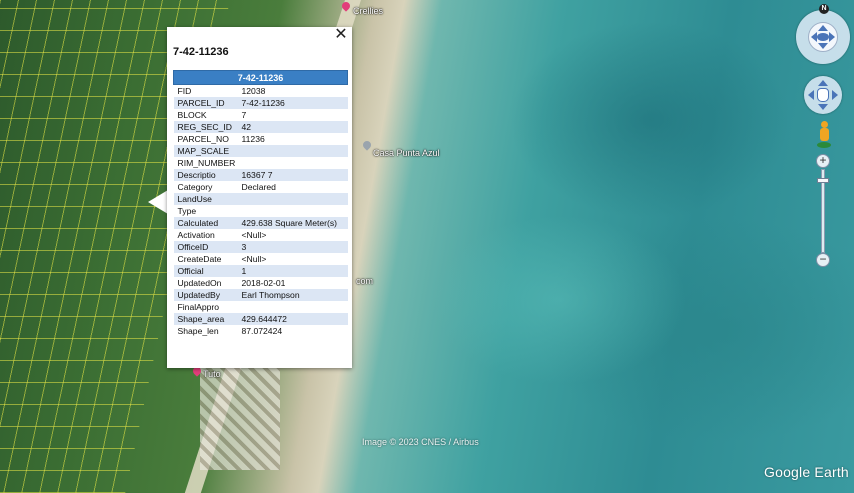 This screenshot has width=854, height=493. I want to click on attribute-row: Activation <Null>, so click(260, 235).